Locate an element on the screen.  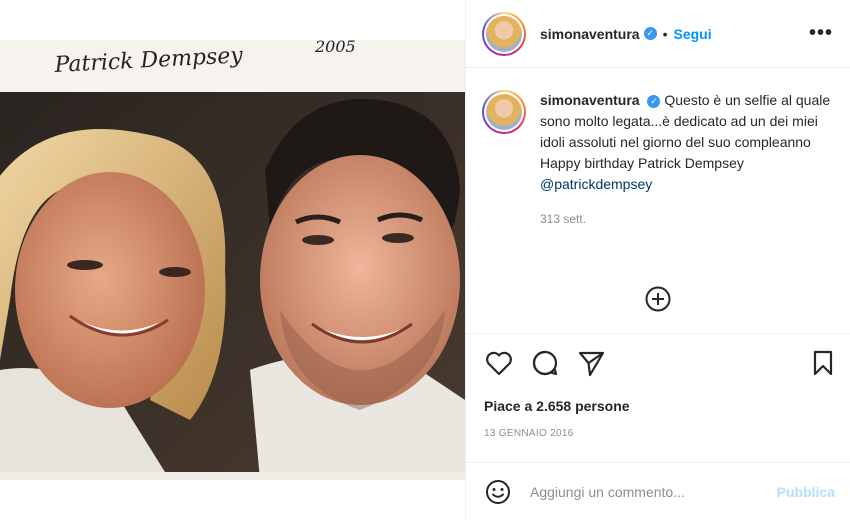
caption-author-avatar is located at coordinates (504, 112).